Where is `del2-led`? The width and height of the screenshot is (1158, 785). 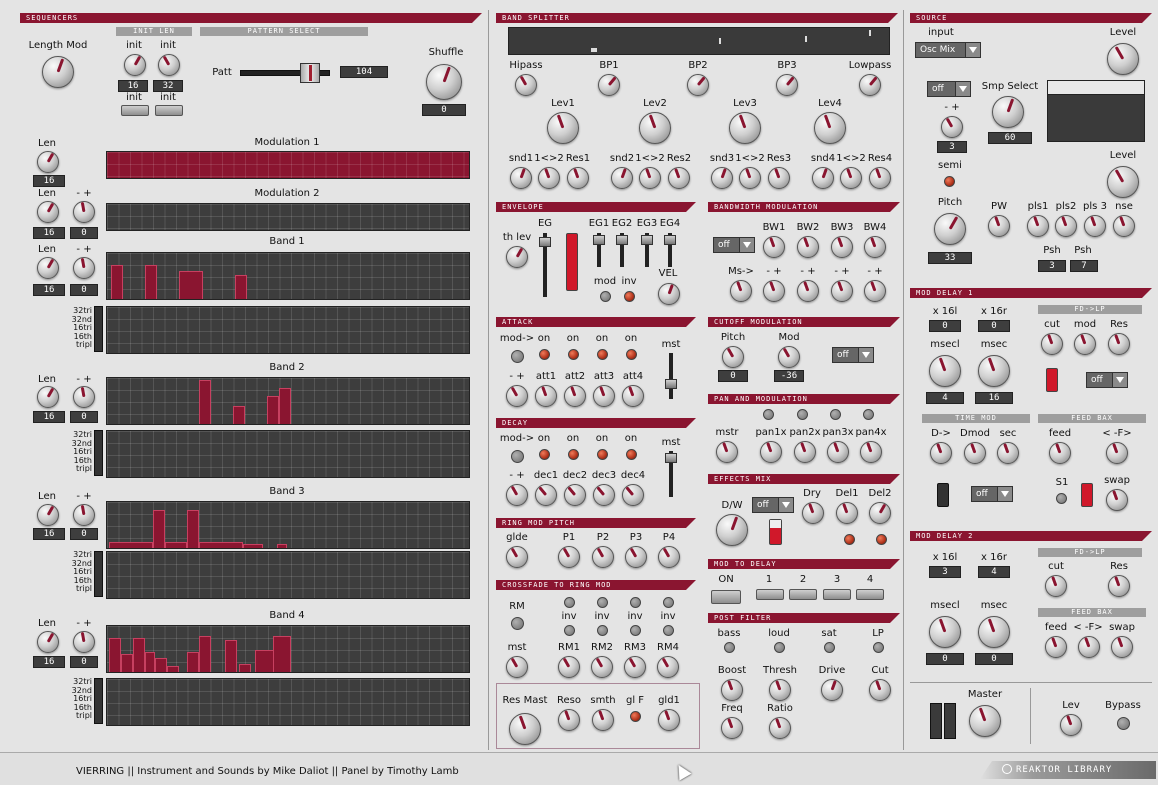
del2-led is located at coordinates (881, 539).